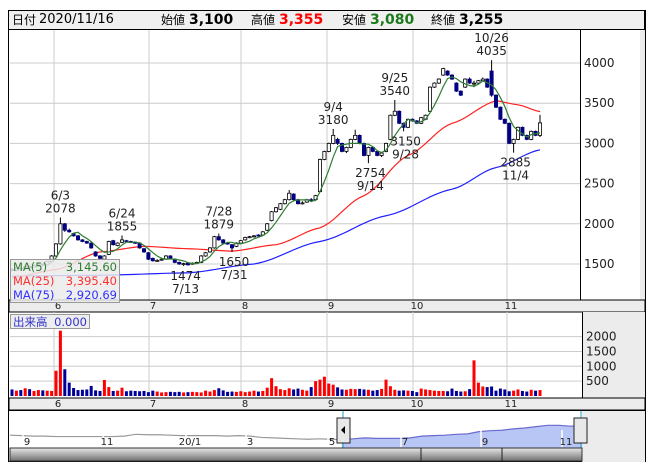  What do you see at coordinates (601, 351) in the screenshot?
I see `volume-tick-label: 1500` at bounding box center [601, 351].